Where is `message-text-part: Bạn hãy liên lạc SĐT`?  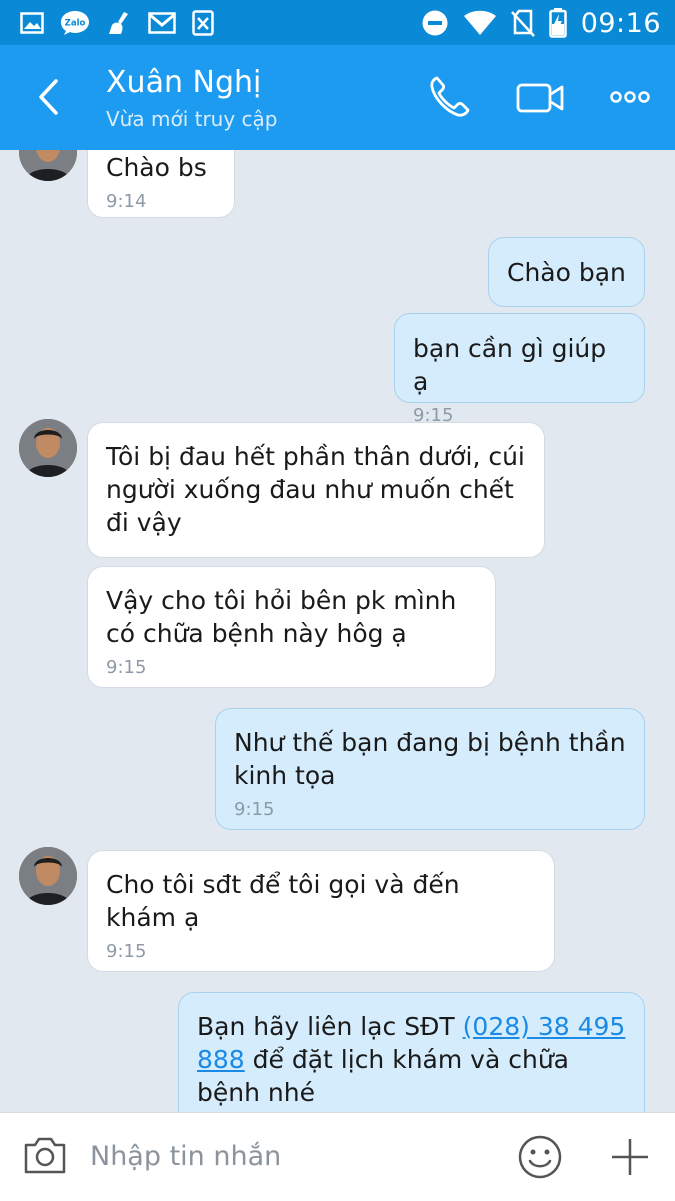 message-text-part: Bạn hãy liên lạc SĐT is located at coordinates (330, 1026).